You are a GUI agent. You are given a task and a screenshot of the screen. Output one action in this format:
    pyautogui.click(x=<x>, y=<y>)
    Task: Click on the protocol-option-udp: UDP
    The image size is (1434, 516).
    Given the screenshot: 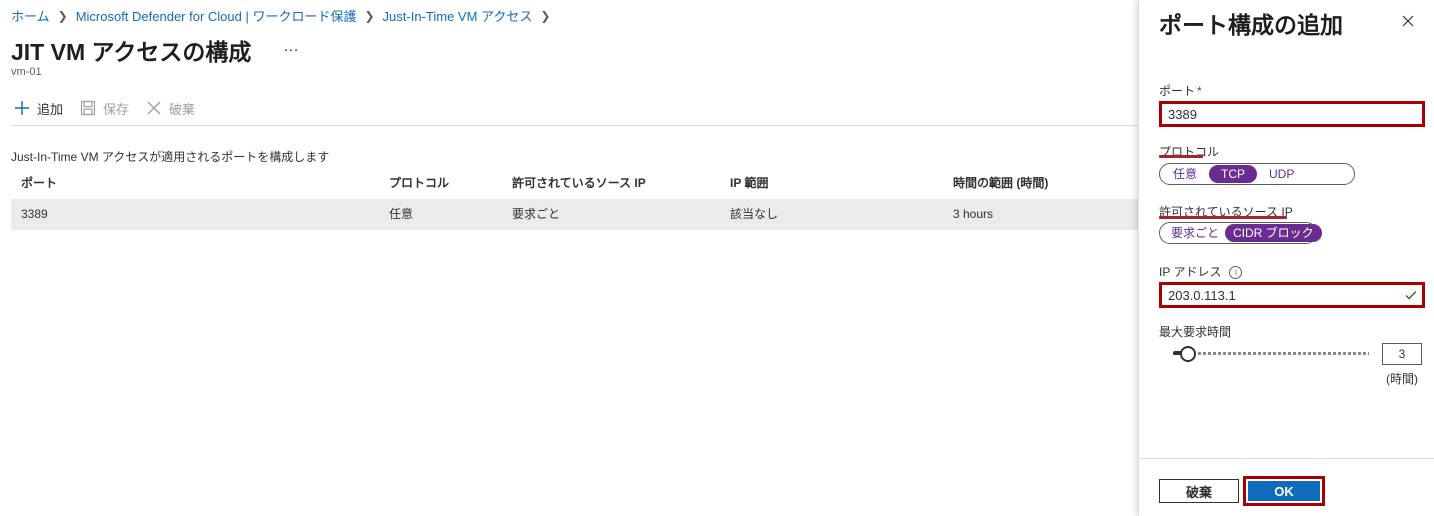 What is the action you would take?
    pyautogui.click(x=1281, y=174)
    